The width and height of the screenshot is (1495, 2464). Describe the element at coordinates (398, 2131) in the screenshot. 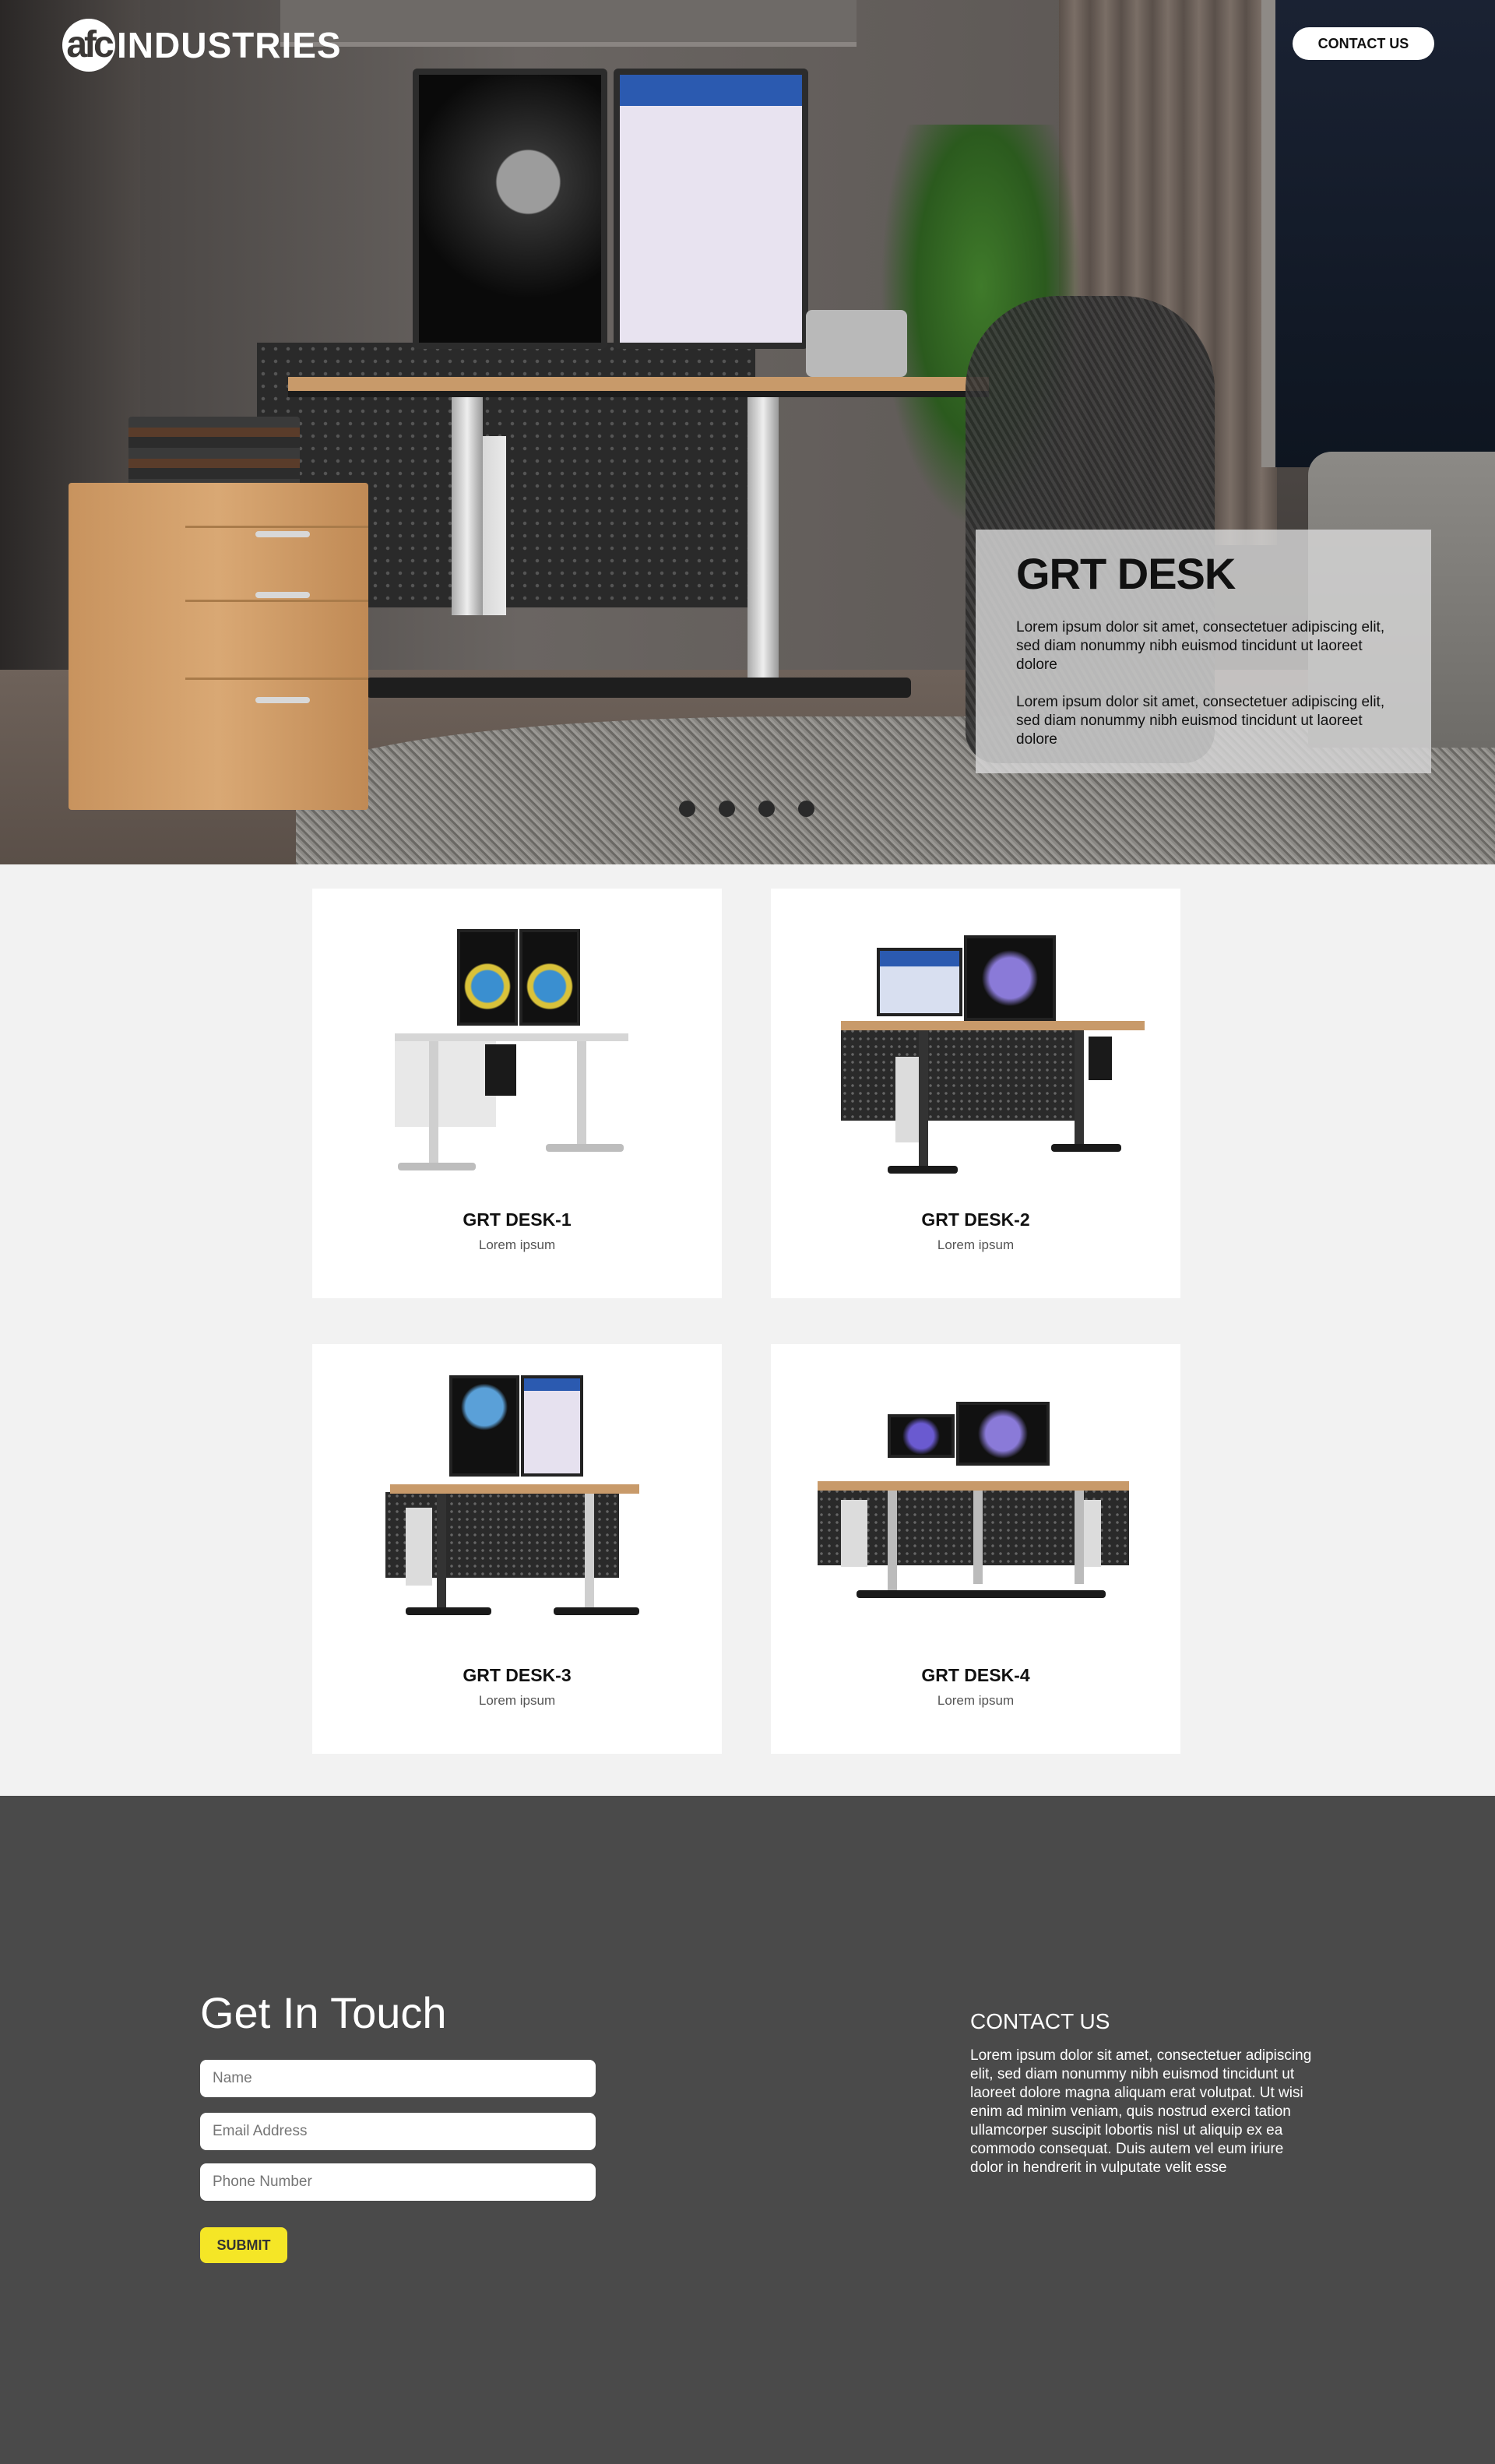

I see `email-input` at that location.